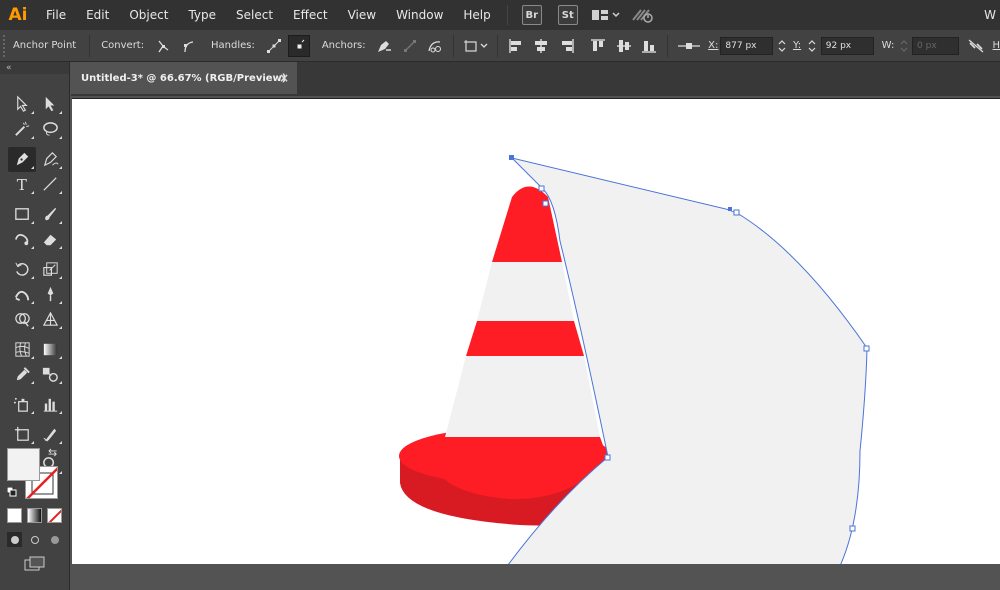 This screenshot has height=590, width=1000. What do you see at coordinates (536, 577) in the screenshot?
I see `scroll-area` at bounding box center [536, 577].